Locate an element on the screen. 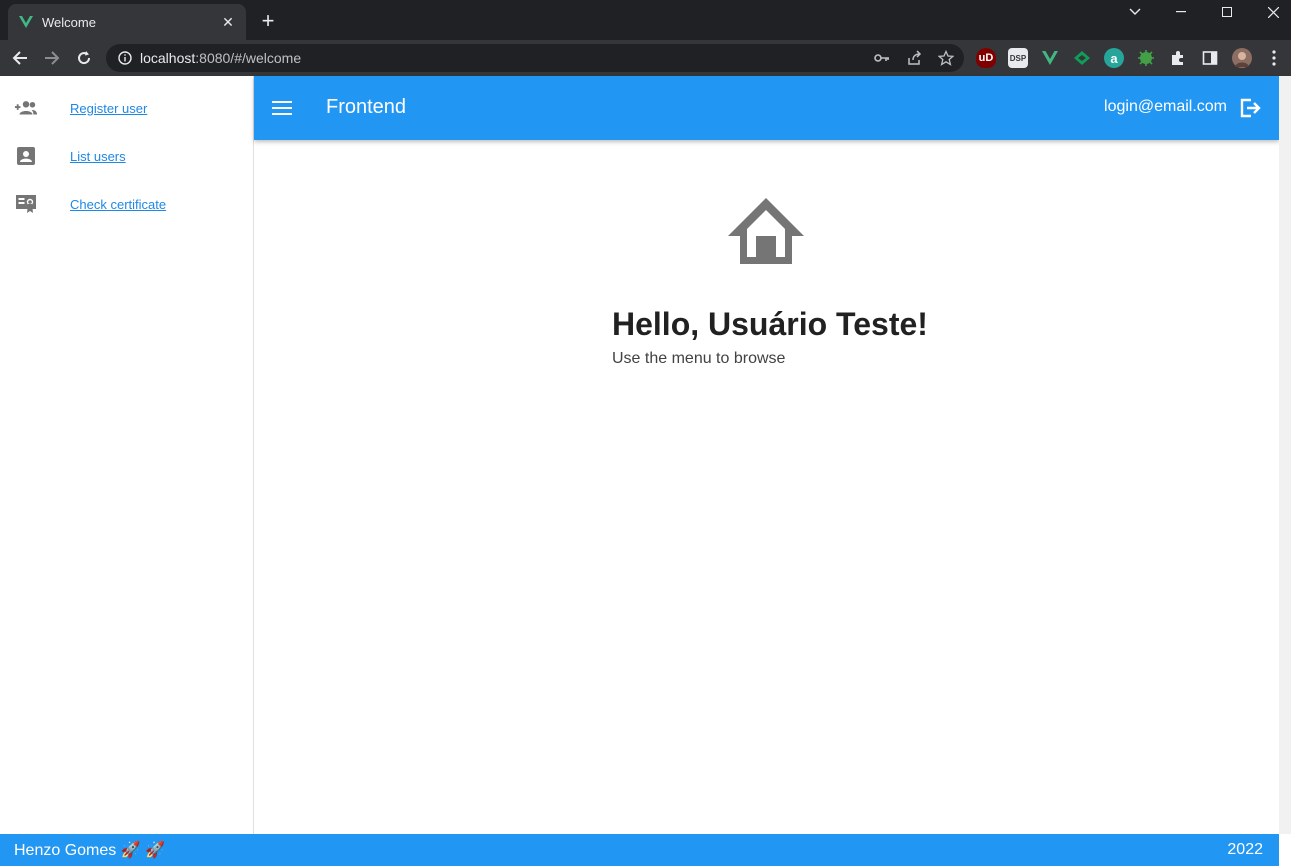 The height and width of the screenshot is (866, 1291). bug-extension-icon is located at coordinates (1146, 58).